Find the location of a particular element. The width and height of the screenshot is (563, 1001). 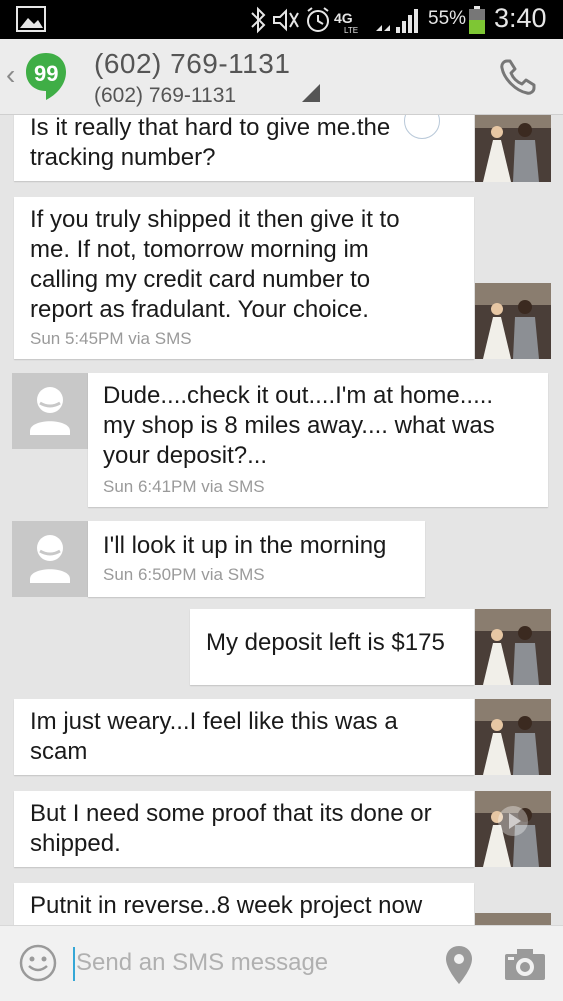

message-text: My deposit left is $175 is located at coordinates (325, 642).